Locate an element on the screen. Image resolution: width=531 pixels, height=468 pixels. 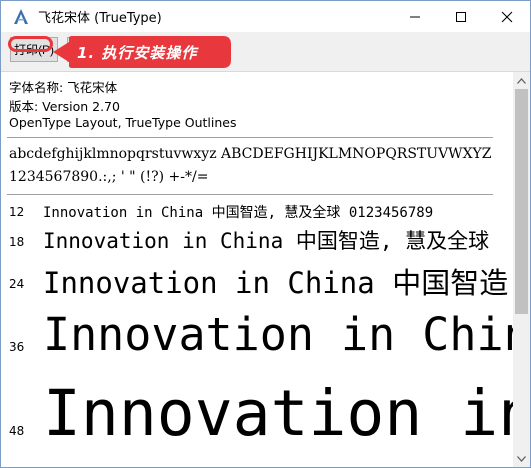
size-label: 36 is located at coordinates (17, 347).